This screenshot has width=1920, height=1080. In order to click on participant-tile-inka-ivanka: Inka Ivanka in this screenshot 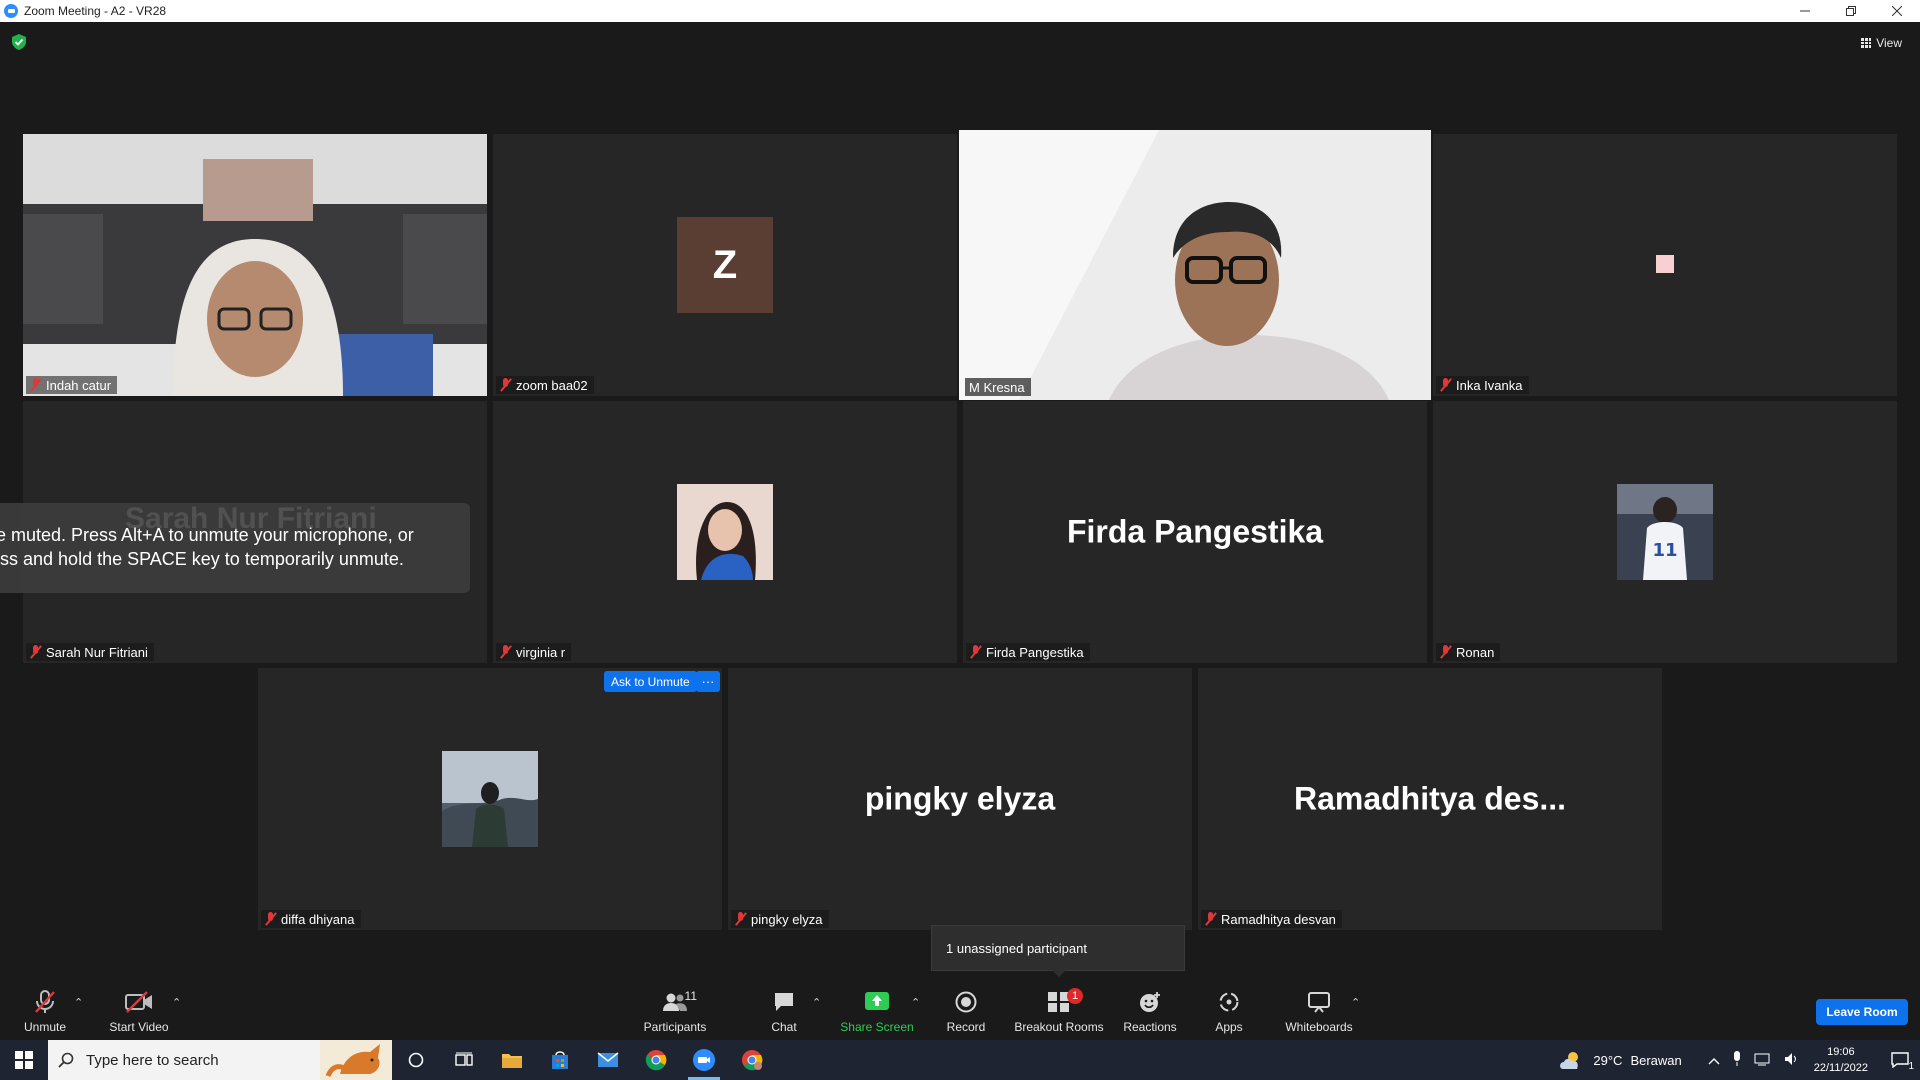, I will do `click(1665, 265)`.